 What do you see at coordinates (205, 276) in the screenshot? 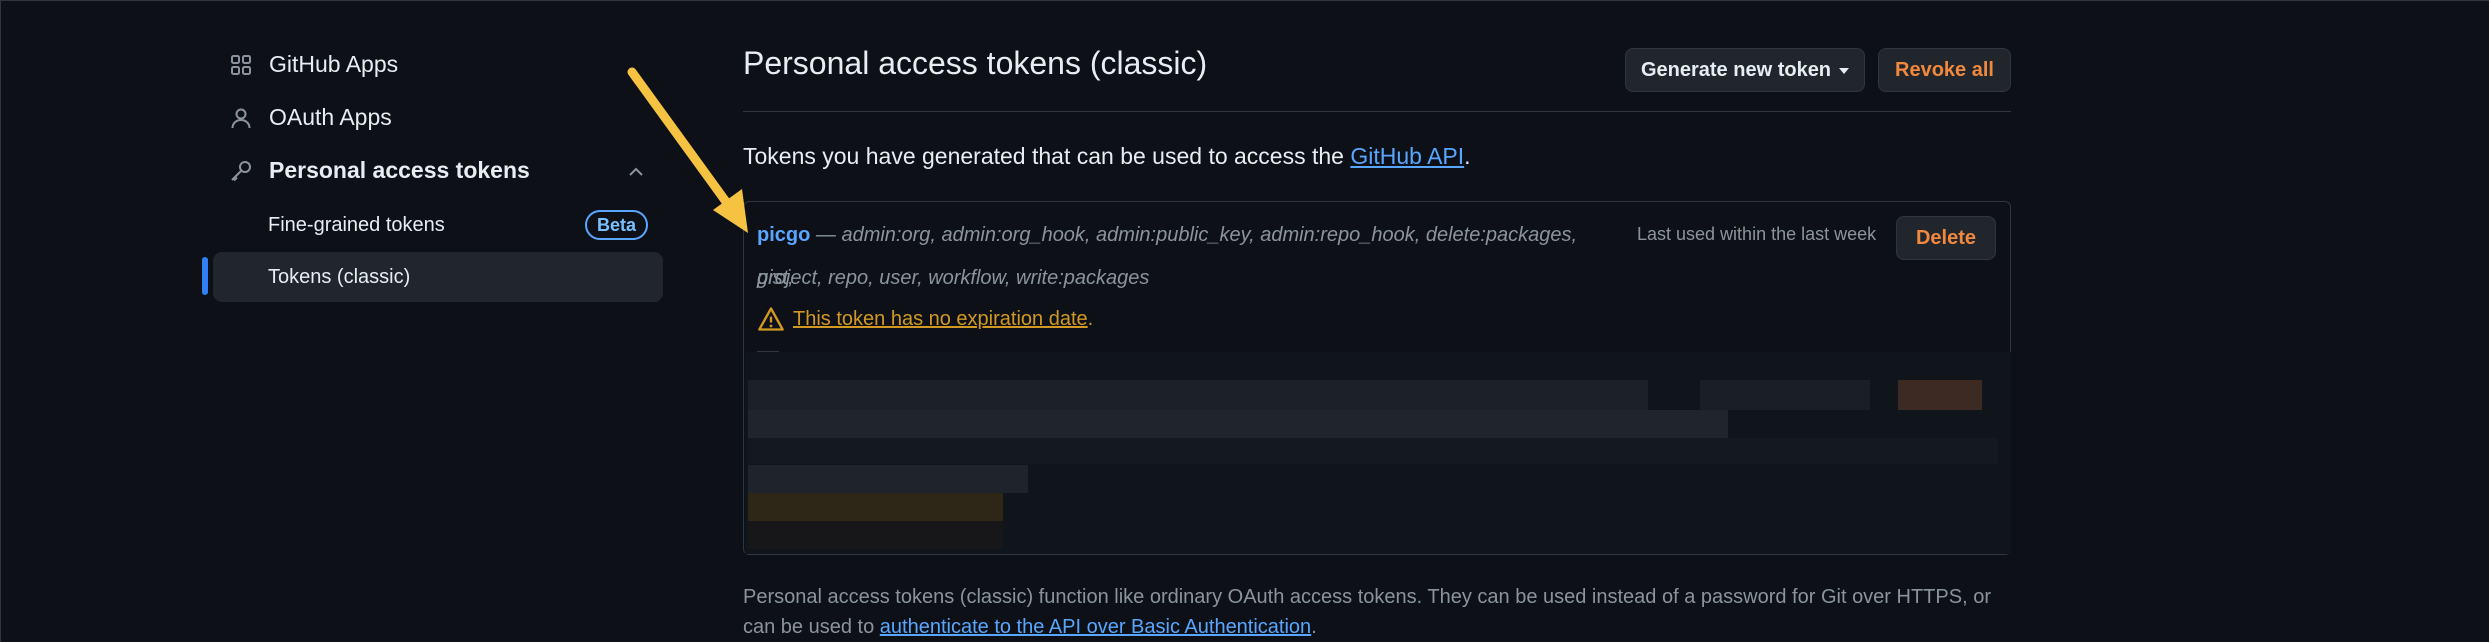
I see `active-indicator` at bounding box center [205, 276].